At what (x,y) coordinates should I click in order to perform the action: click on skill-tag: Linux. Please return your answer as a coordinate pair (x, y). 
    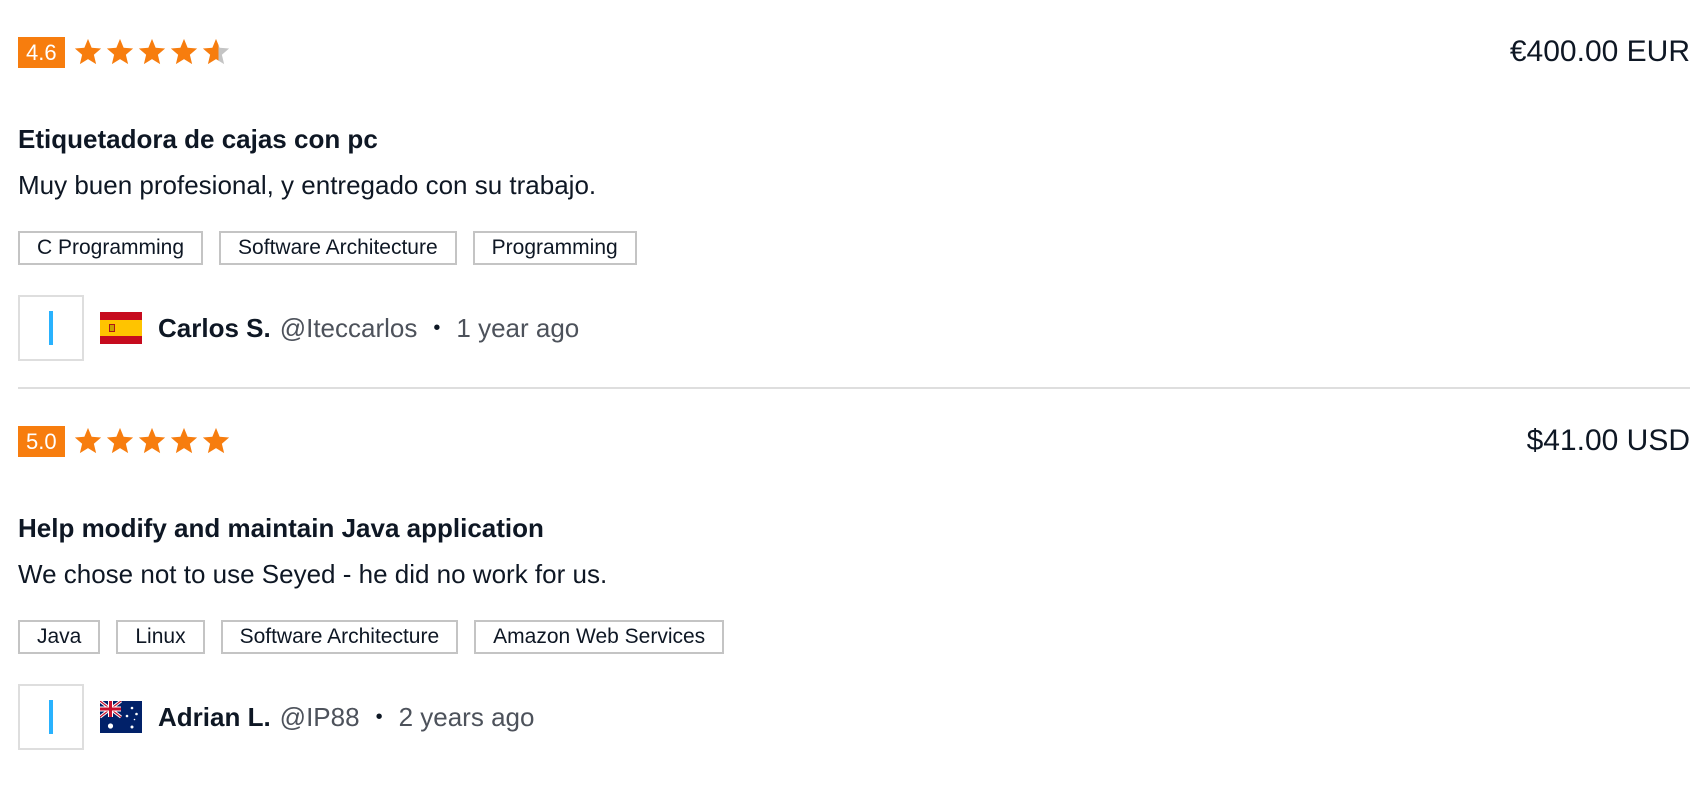
    Looking at the image, I should click on (160, 637).